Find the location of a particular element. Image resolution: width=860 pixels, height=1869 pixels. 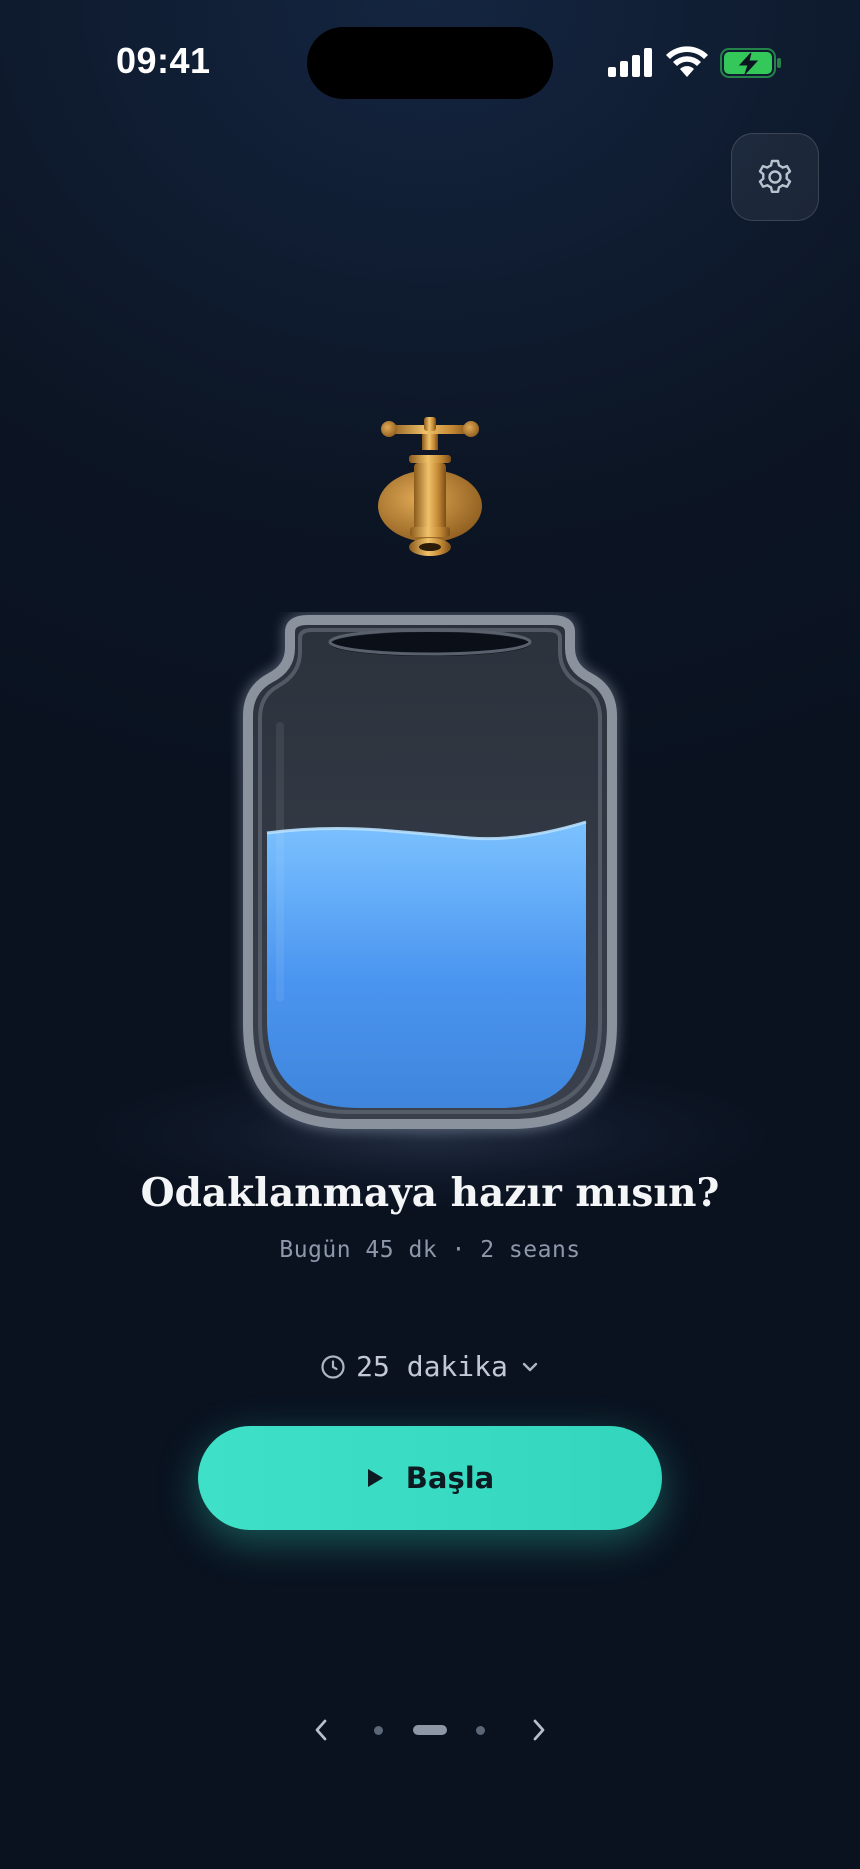

wifi-icon is located at coordinates (687, 61).